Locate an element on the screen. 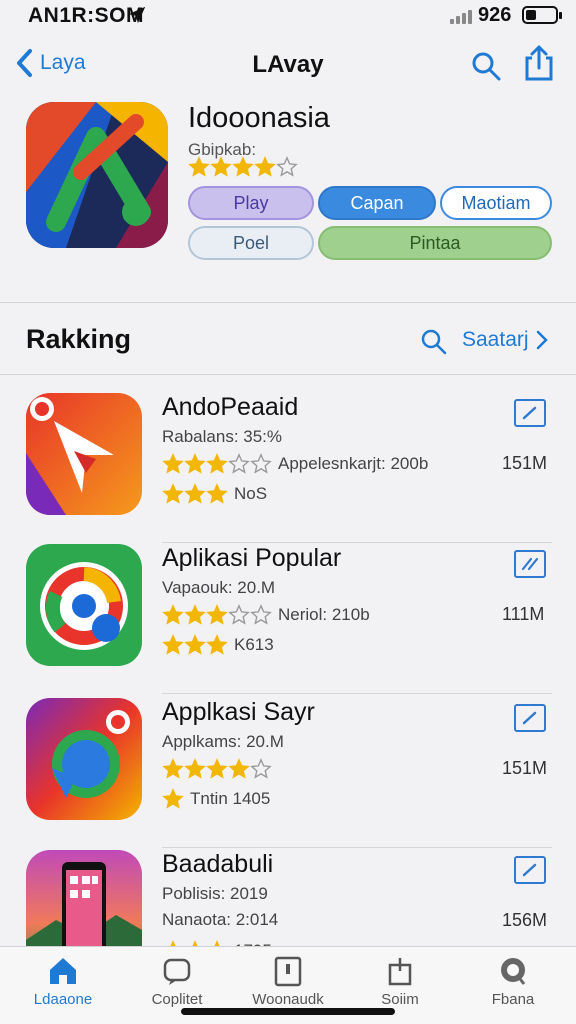  app-count: NoS is located at coordinates (251, 493).